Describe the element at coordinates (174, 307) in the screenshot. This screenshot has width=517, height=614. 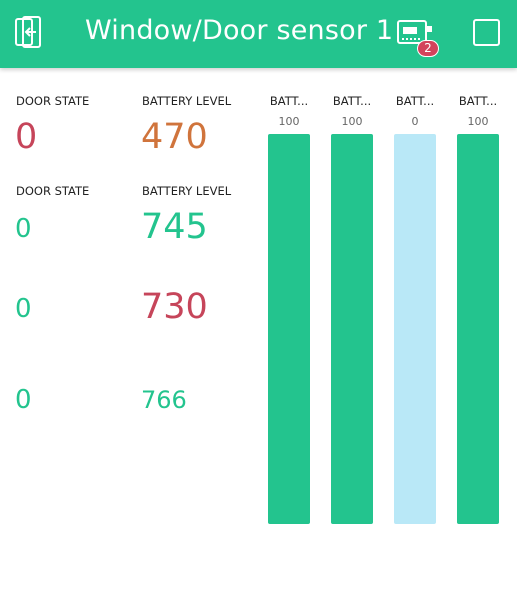
I see `battery-level-value: 730` at that location.